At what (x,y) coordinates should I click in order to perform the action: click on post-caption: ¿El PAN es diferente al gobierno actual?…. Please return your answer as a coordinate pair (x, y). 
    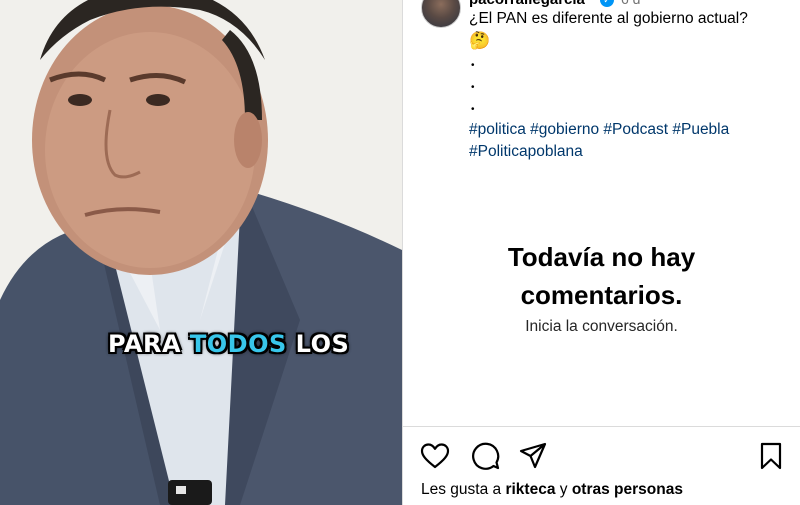
    Looking at the image, I should click on (629, 85).